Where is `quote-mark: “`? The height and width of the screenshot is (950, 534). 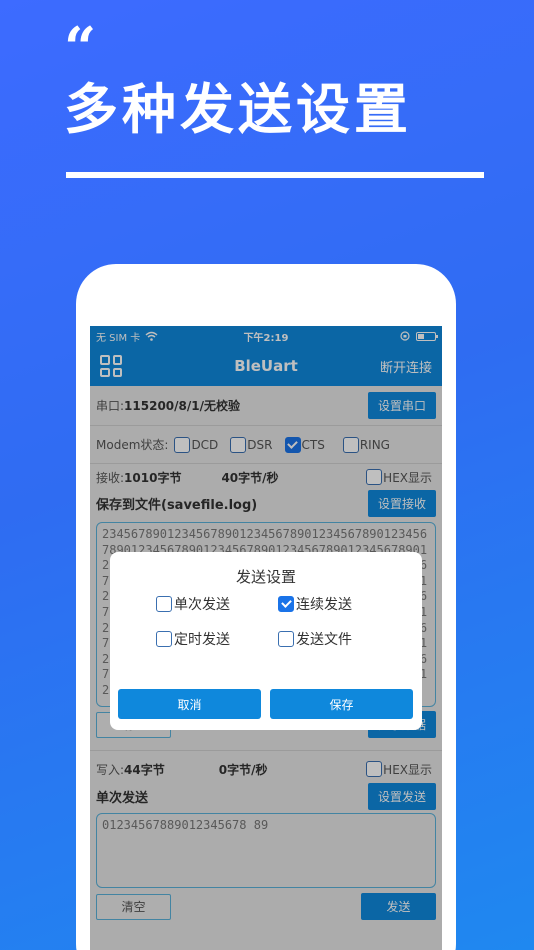 quote-mark: “ is located at coordinates (80, 48).